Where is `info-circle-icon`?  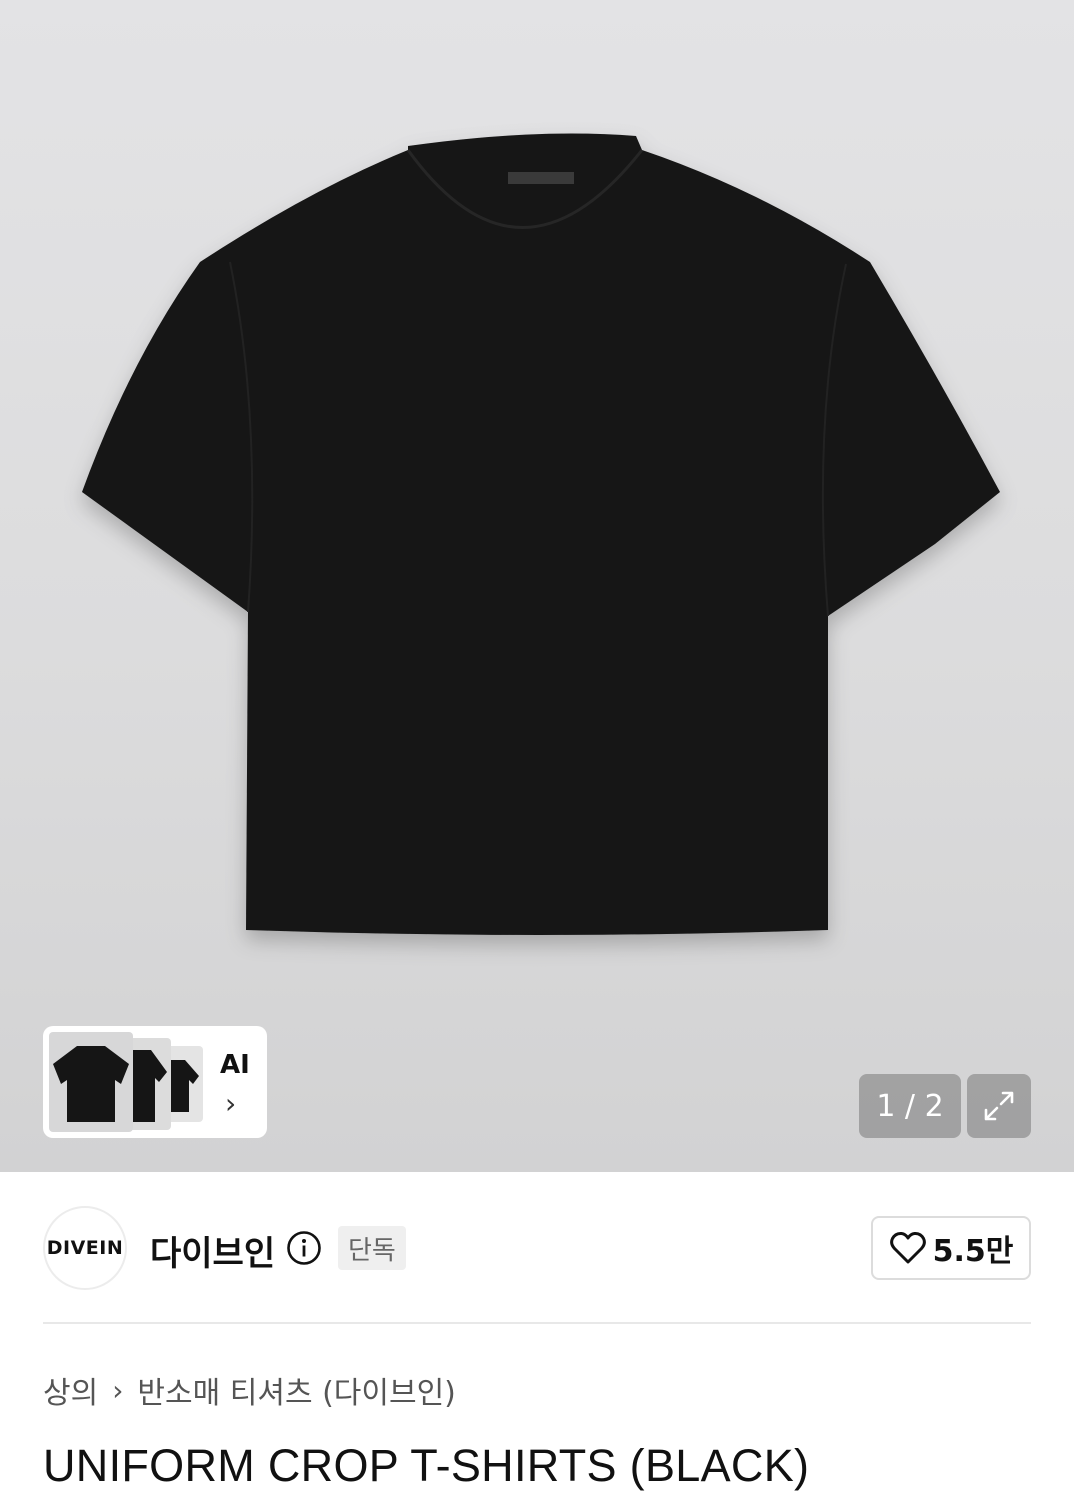 info-circle-icon is located at coordinates (304, 1248).